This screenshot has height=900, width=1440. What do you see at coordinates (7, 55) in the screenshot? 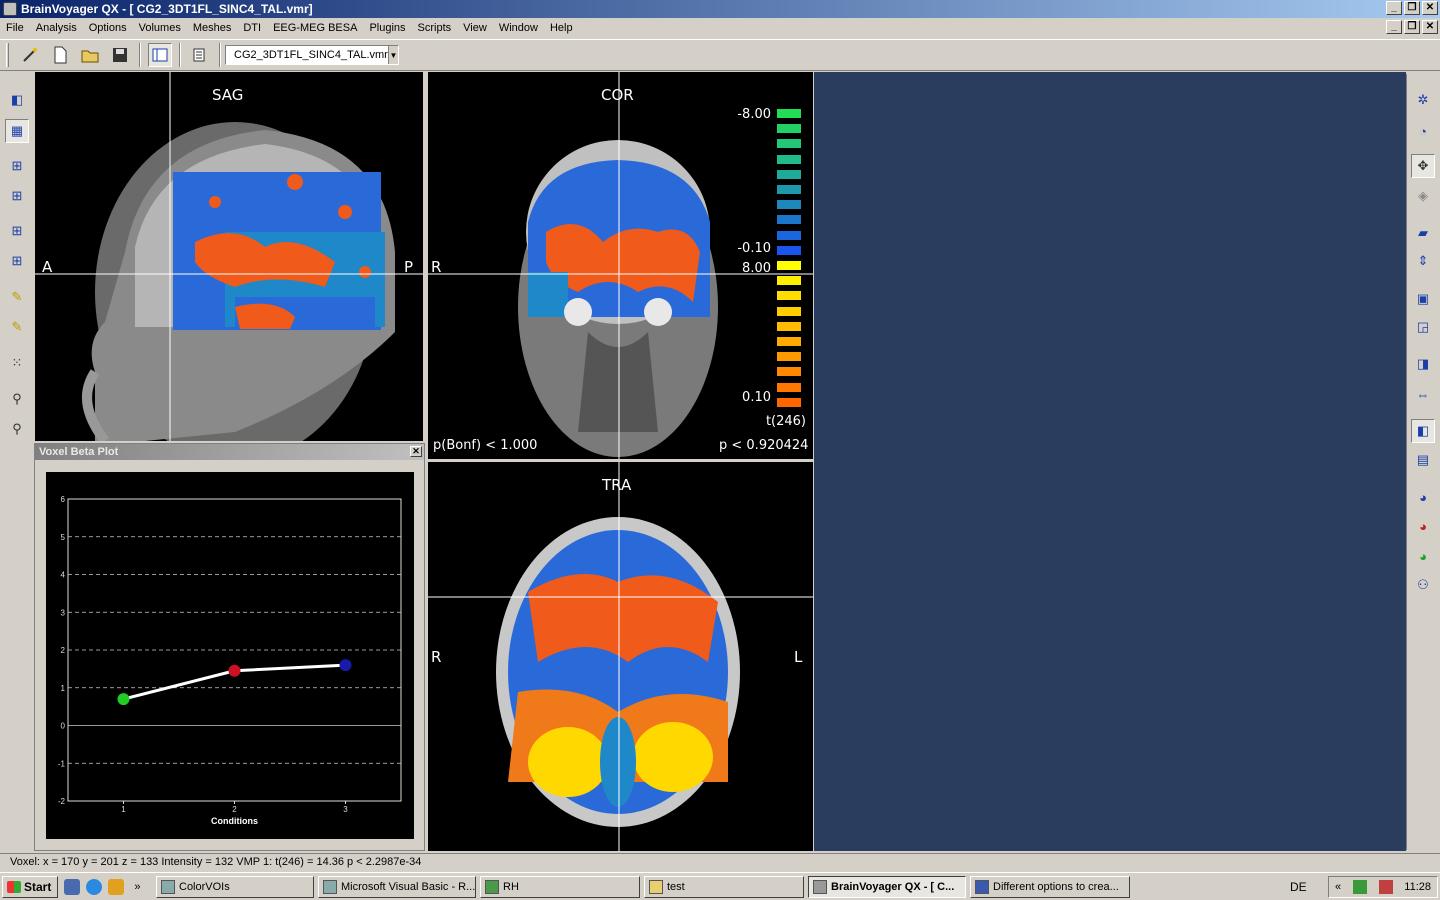
I see `toolbar-grip` at bounding box center [7, 55].